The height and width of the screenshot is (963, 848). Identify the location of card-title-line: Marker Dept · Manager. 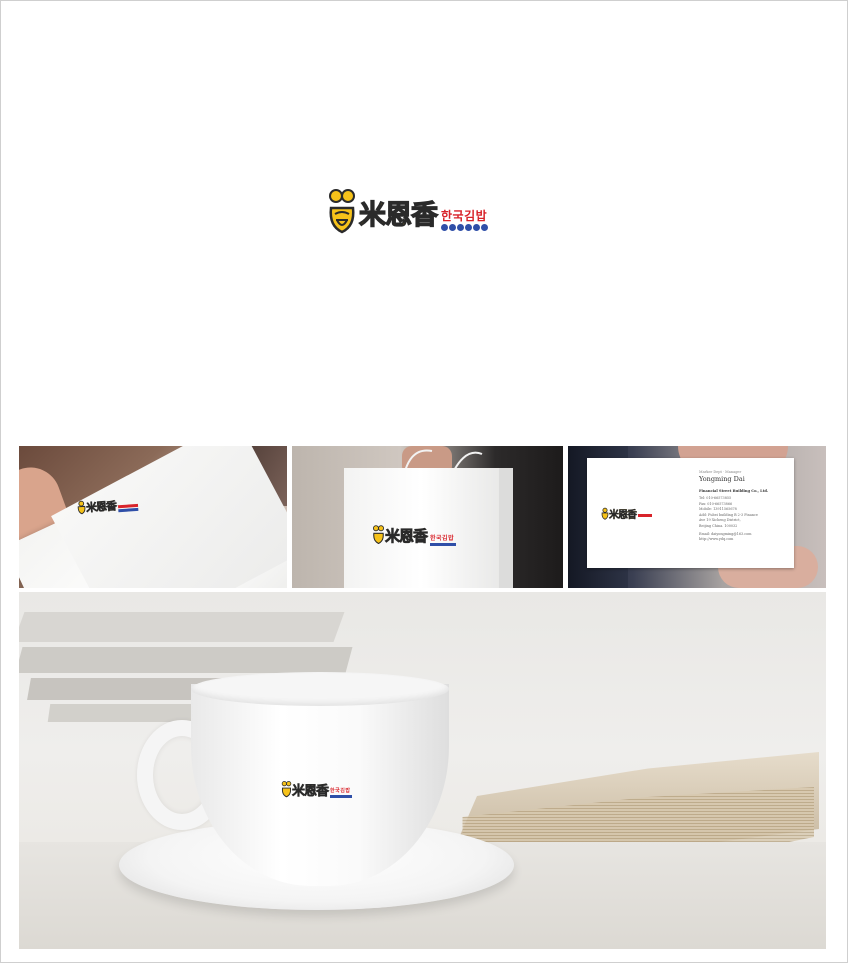
(720, 472).